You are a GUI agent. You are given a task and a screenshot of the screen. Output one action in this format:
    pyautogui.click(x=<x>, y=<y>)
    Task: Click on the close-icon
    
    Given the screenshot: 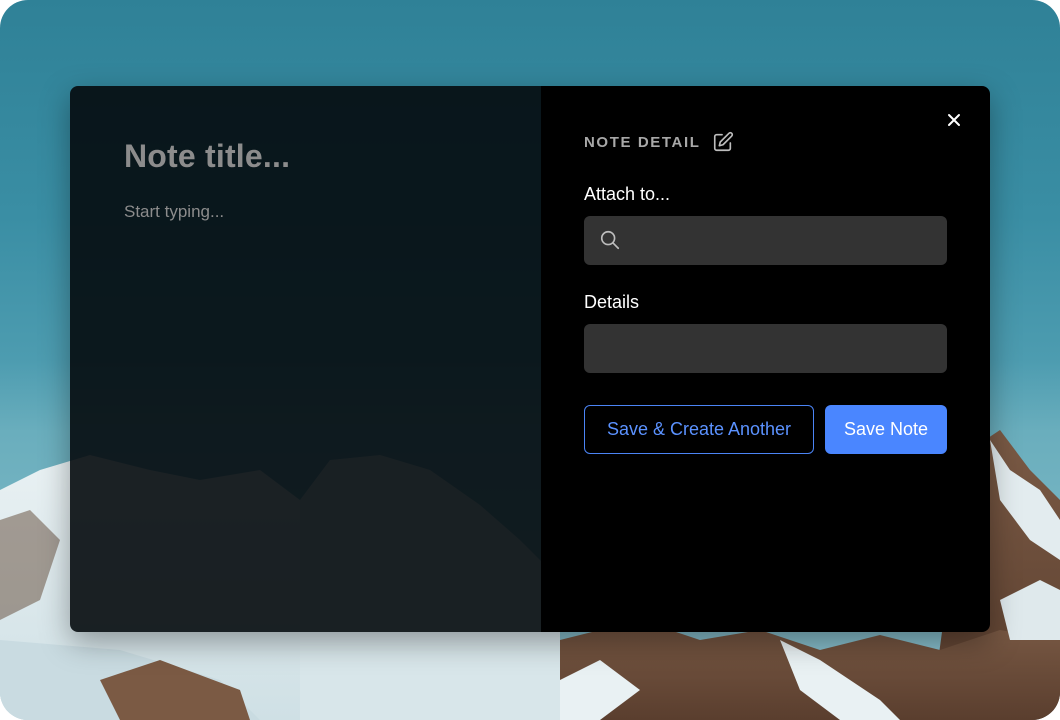 What is the action you would take?
    pyautogui.click(x=954, y=120)
    